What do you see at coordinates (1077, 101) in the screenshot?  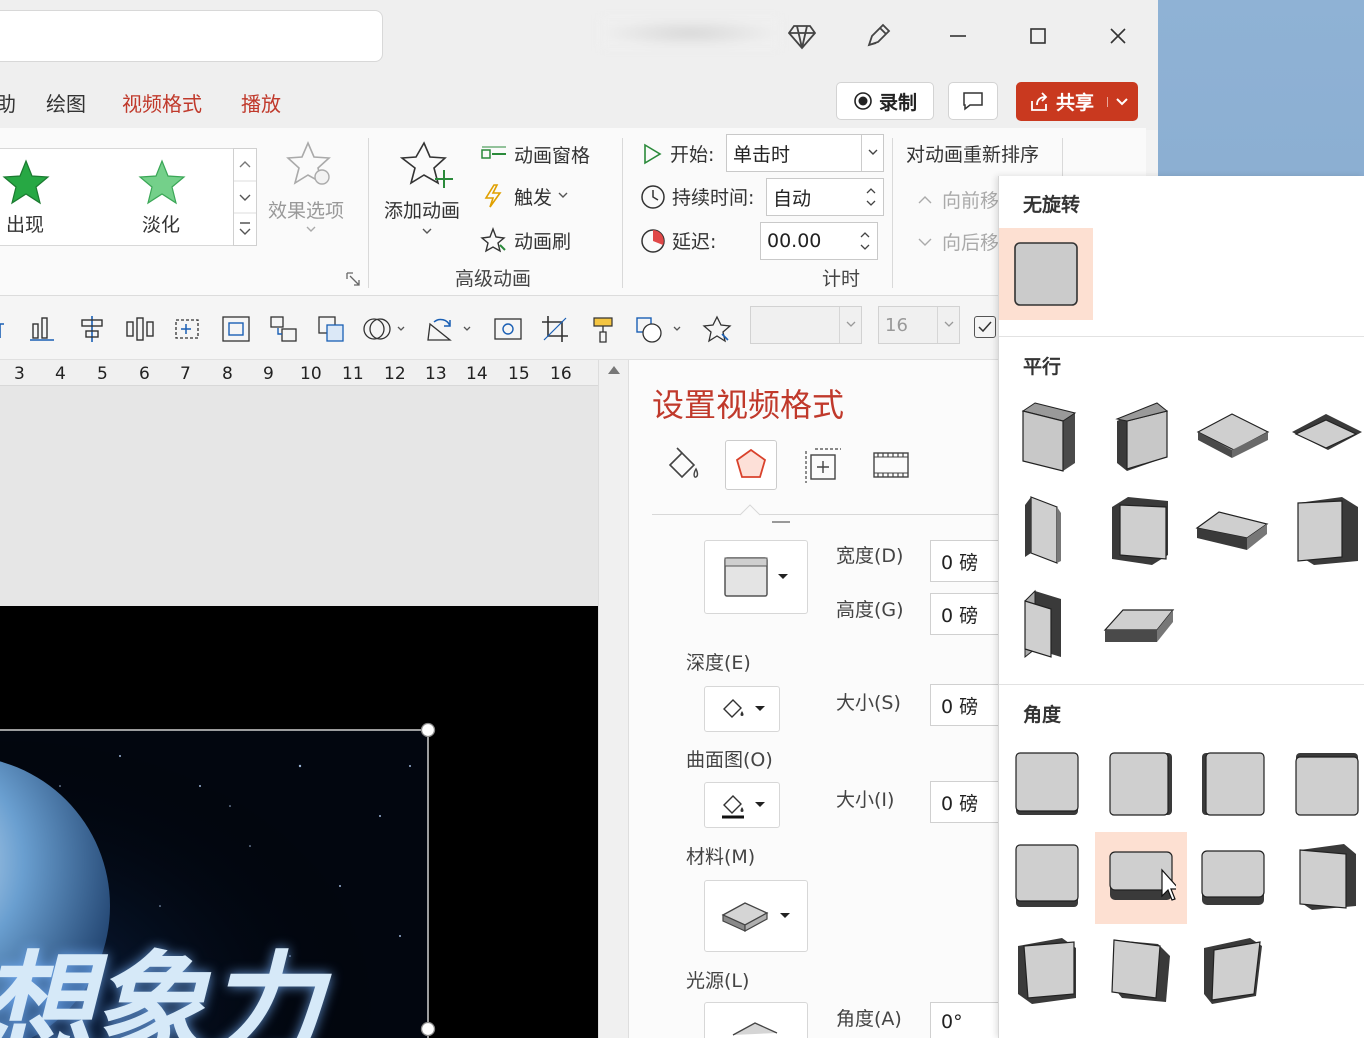 I see `share-button: 共享` at bounding box center [1077, 101].